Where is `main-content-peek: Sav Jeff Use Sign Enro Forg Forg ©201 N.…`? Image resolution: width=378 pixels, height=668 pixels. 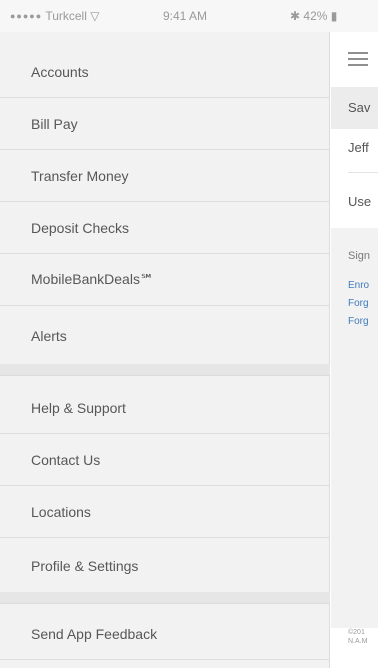
main-content-peek: Sav Jeff Use Sign Enro Forg Forg ©201 N.… is located at coordinates (354, 350).